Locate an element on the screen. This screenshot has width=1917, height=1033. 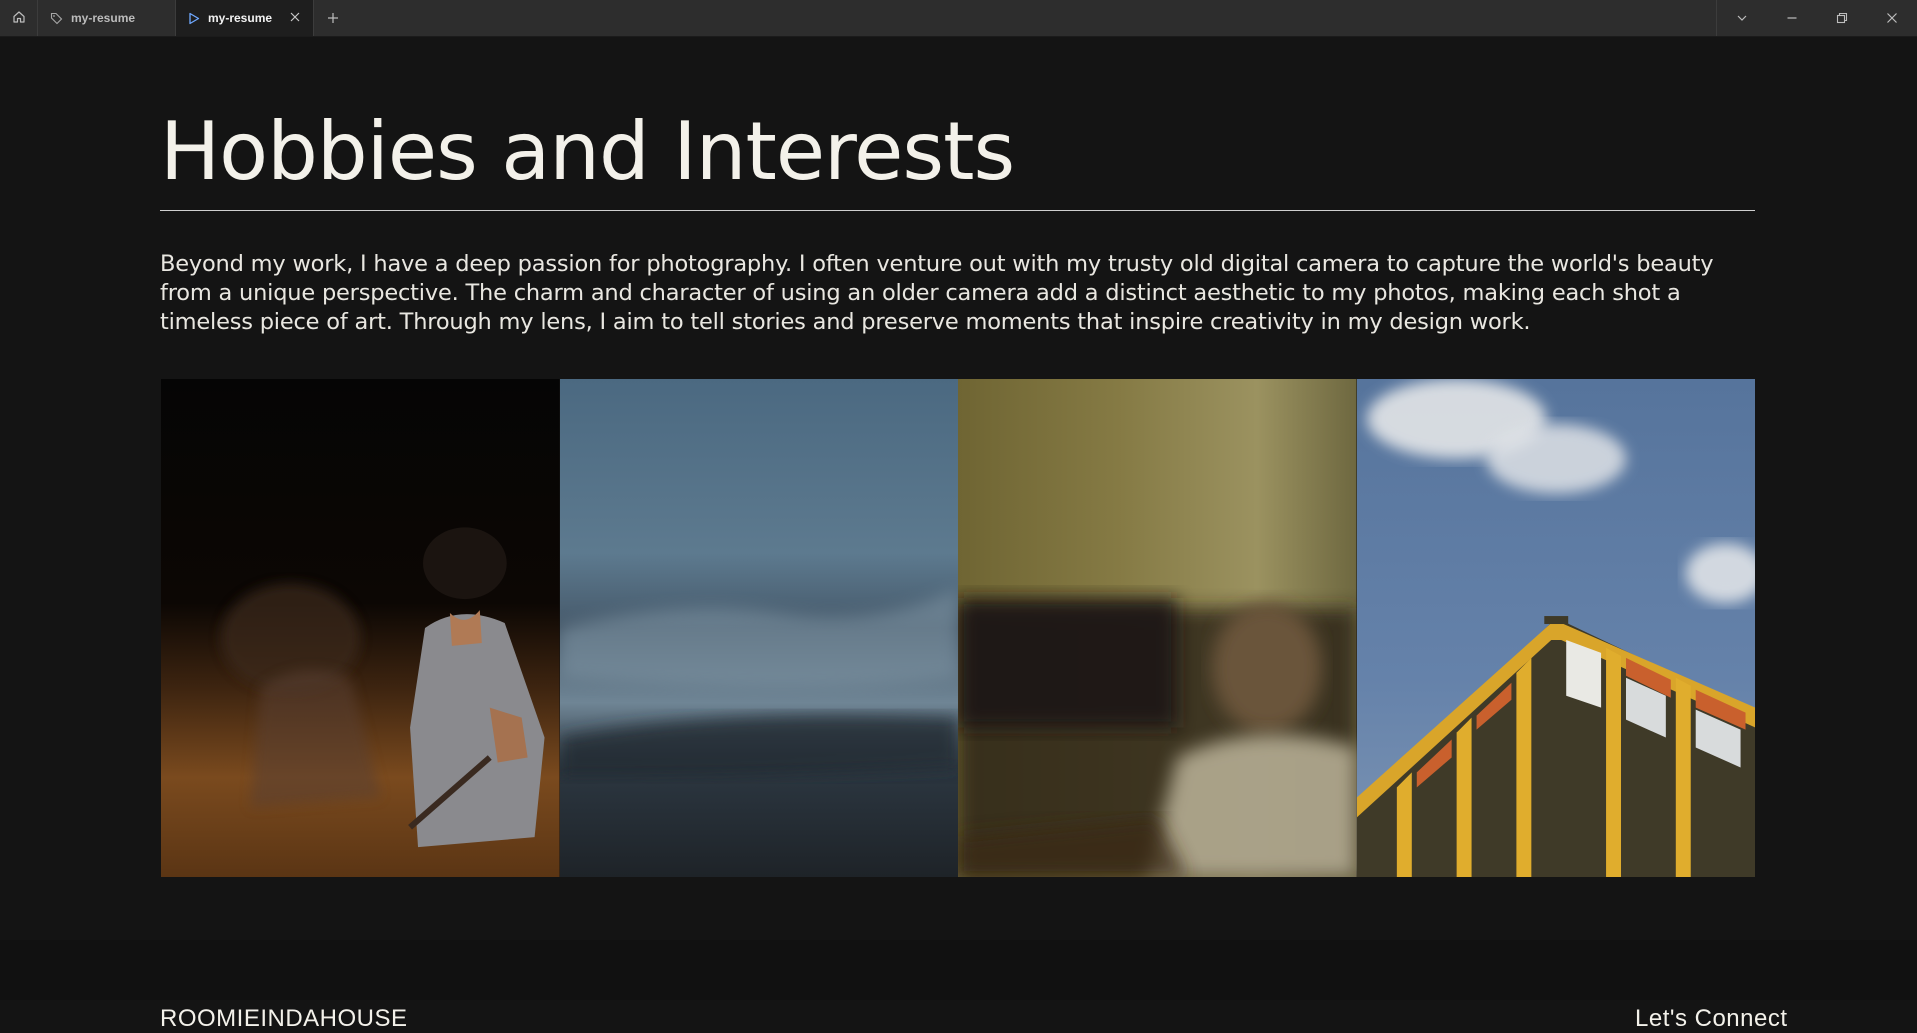
section-divider is located at coordinates (957, 210).